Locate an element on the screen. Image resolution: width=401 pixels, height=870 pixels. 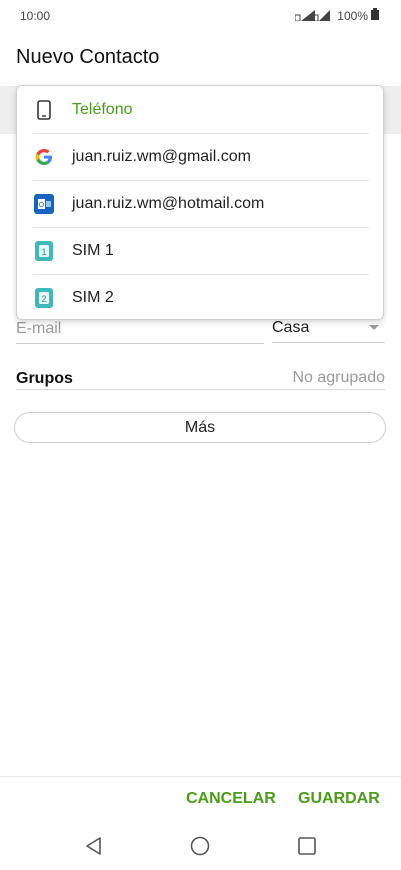
account-option-hotmail: O juan.ruiz.wm@hotmail.com is located at coordinates (200, 203).